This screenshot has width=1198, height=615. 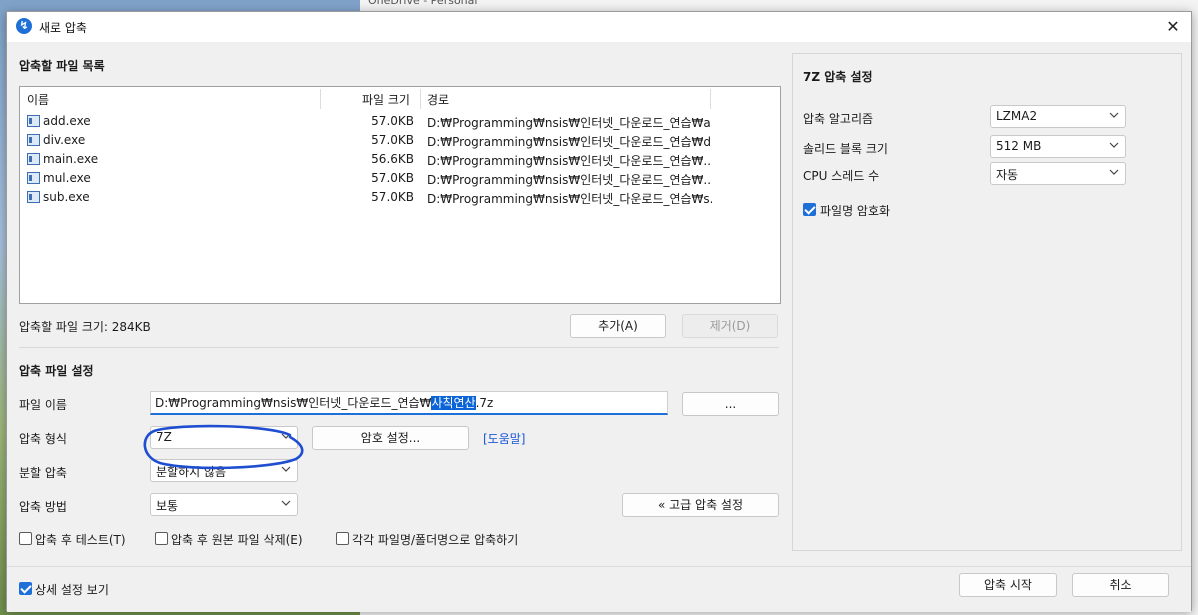 What do you see at coordinates (618, 326) in the screenshot?
I see `add-button: 추가(A)` at bounding box center [618, 326].